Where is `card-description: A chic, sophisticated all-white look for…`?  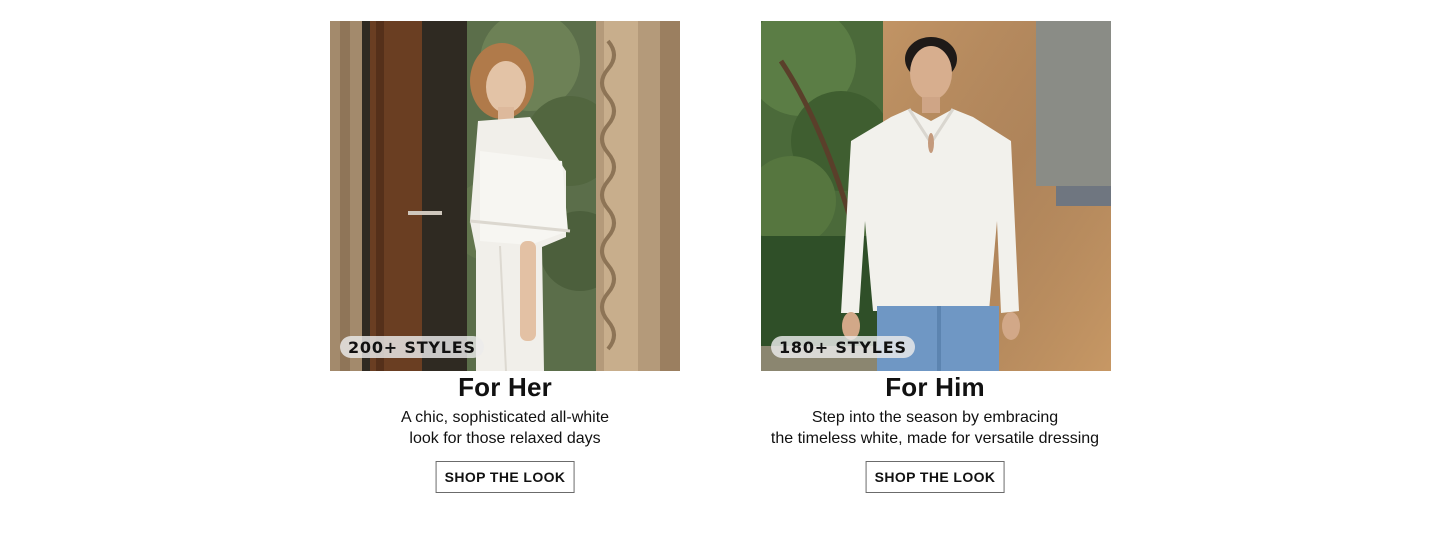
card-description: A chic, sophisticated all-white look for… is located at coordinates (505, 428).